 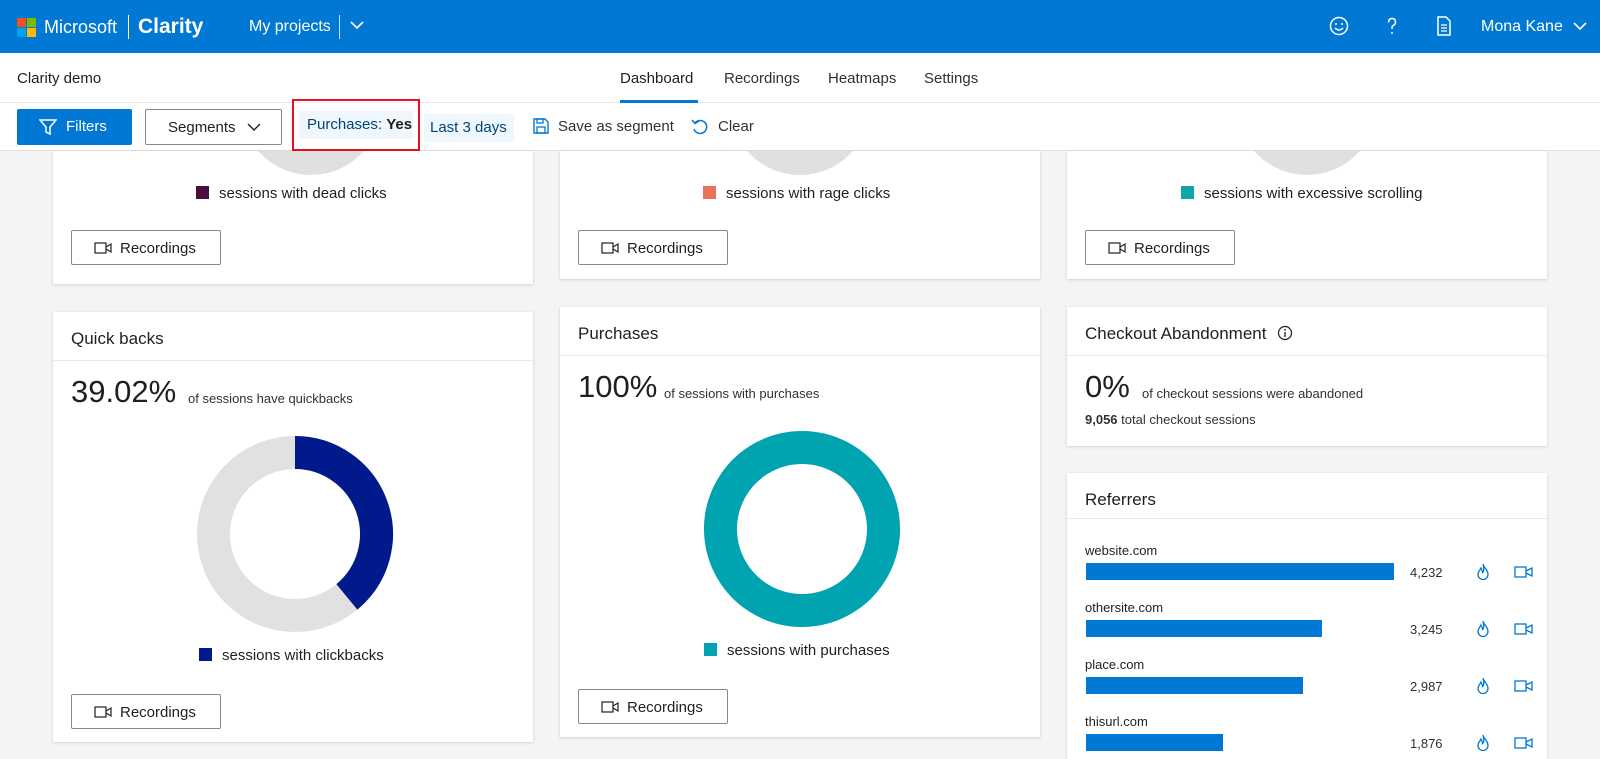 I want to click on referrer-row: othersite.com 3,245, so click(x=1315, y=625).